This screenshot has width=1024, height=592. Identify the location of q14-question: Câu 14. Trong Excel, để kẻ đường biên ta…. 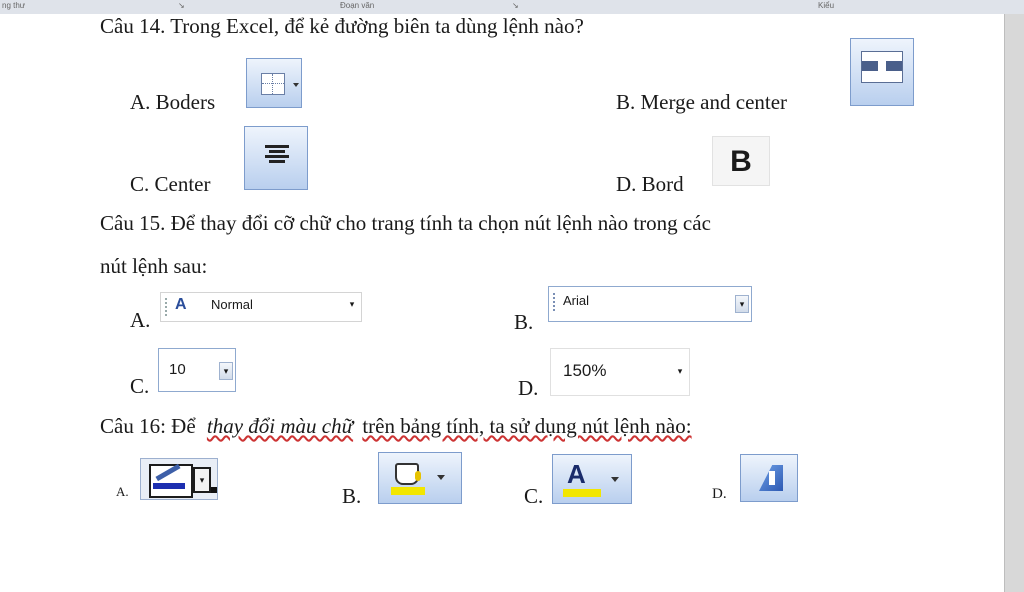
(342, 26).